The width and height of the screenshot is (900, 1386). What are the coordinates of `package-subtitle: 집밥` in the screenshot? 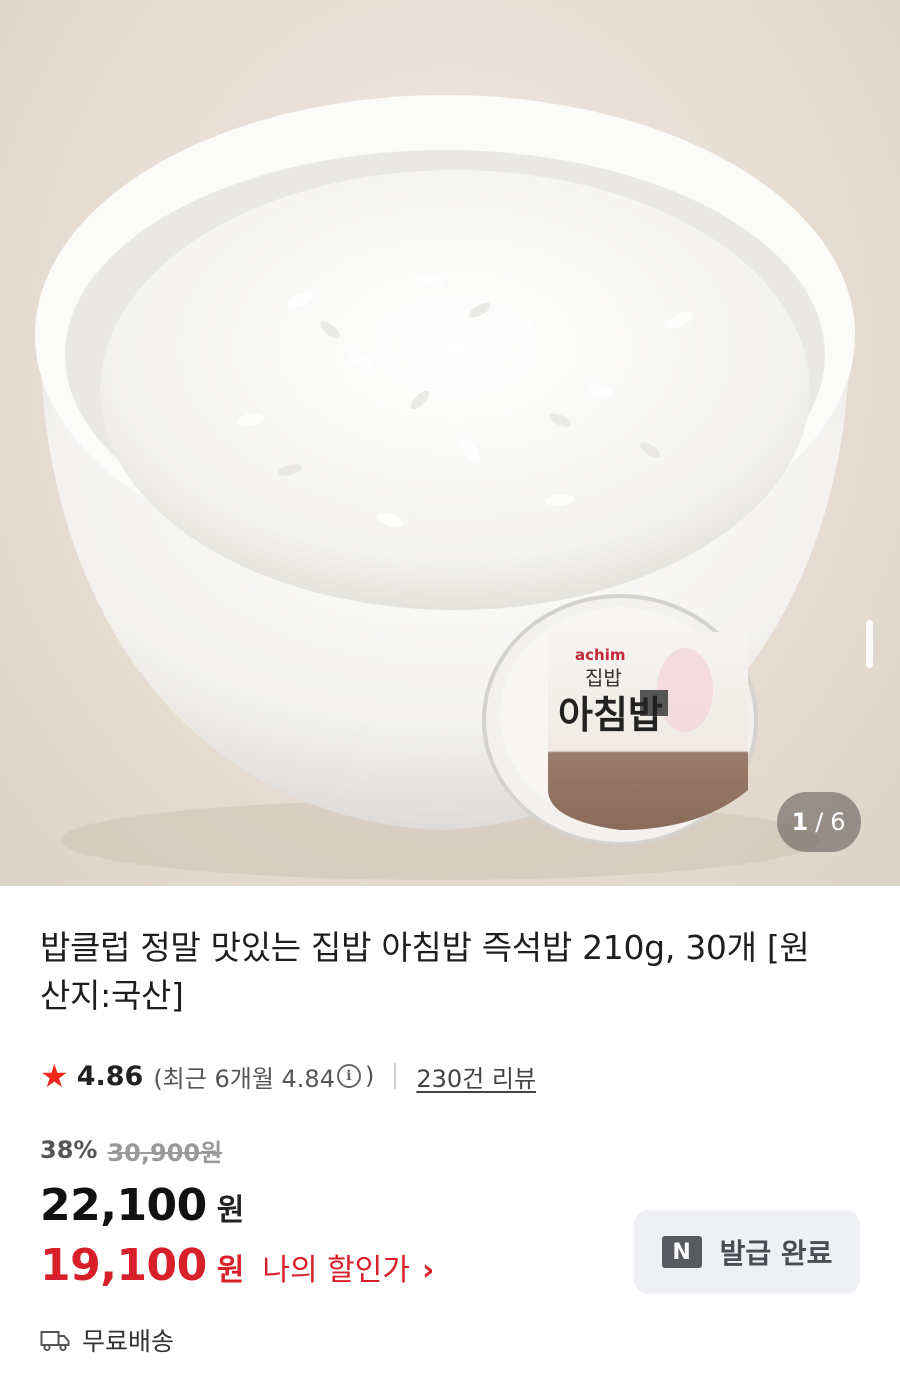 It's located at (603, 678).